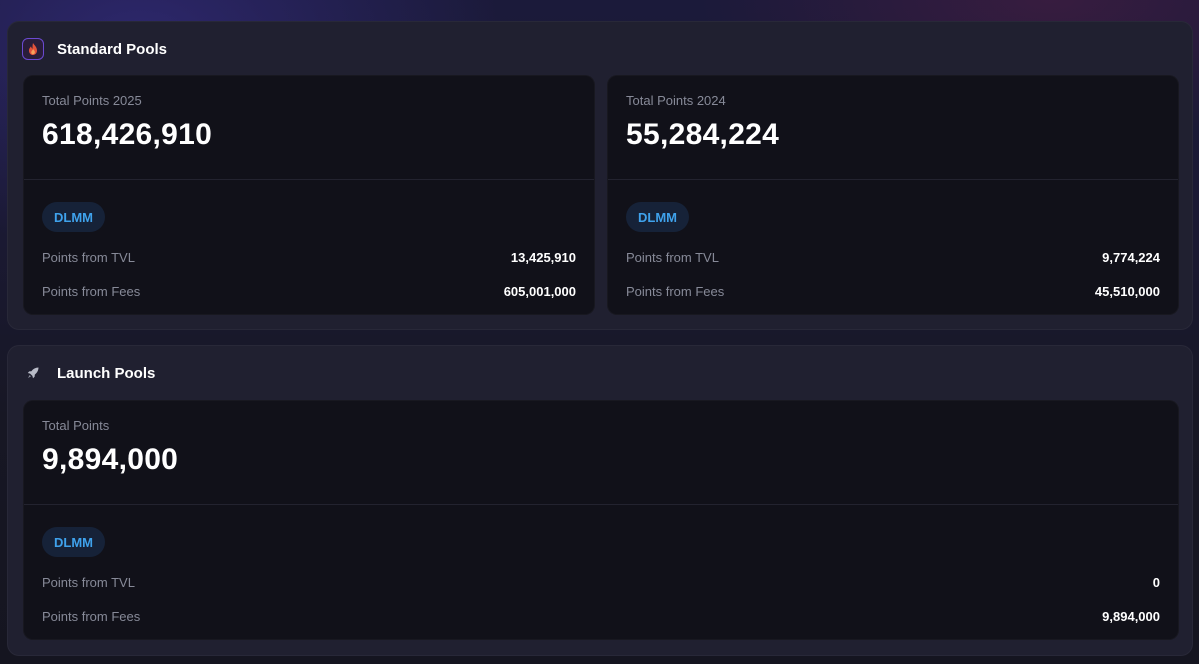 This screenshot has height=664, width=1199. I want to click on row-value: 13,425,910, so click(543, 257).